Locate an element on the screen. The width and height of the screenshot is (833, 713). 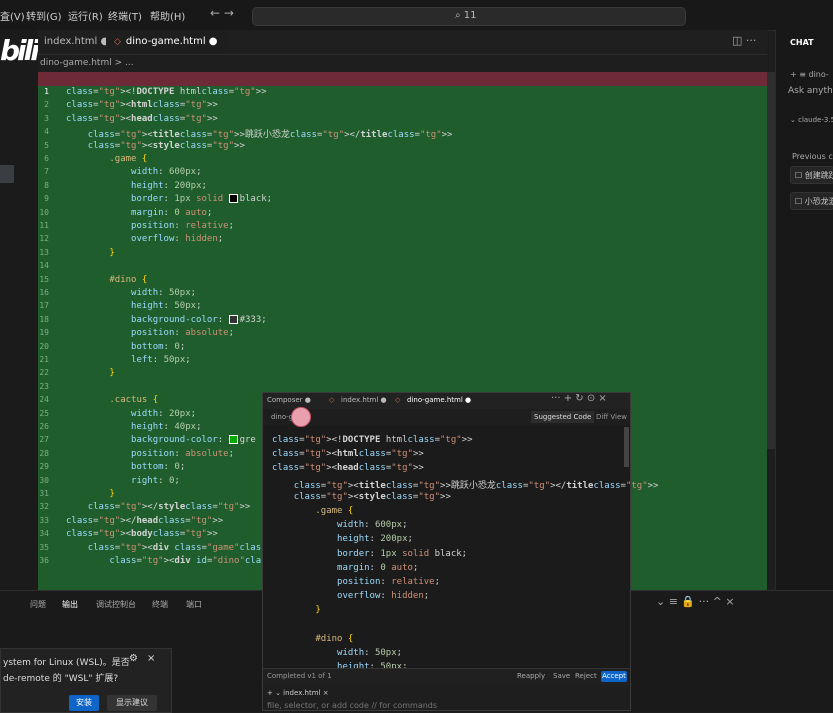
line-number: 36 is located at coordinates (44, 560).